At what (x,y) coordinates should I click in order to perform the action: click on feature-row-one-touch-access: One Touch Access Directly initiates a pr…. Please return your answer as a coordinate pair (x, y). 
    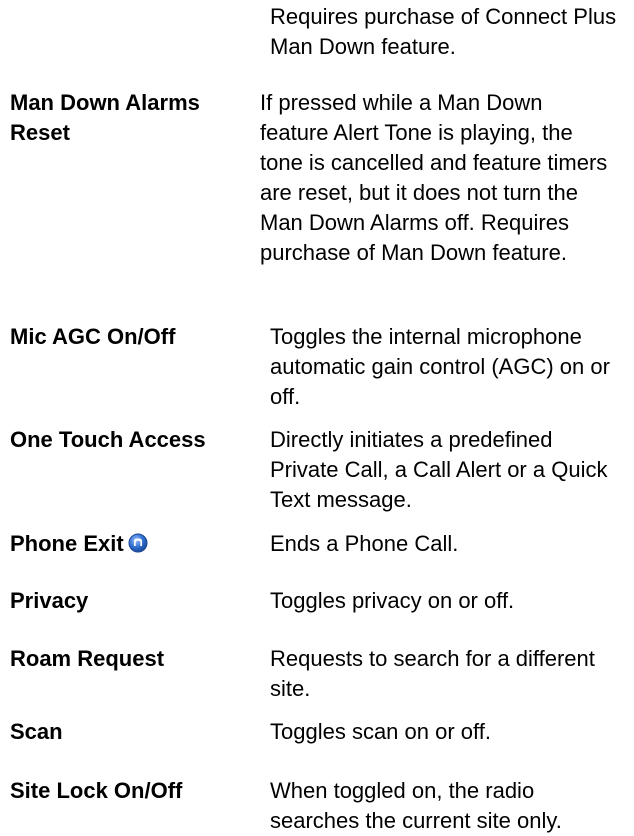
    Looking at the image, I should click on (310, 470).